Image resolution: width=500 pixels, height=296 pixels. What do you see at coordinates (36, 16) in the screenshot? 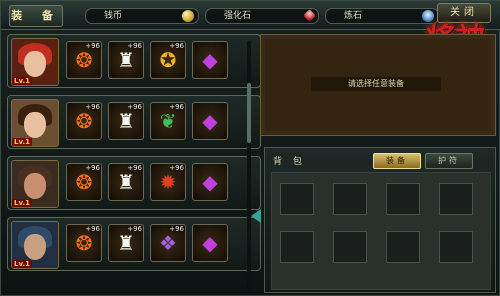
I see `window-title: 装 备` at bounding box center [36, 16].